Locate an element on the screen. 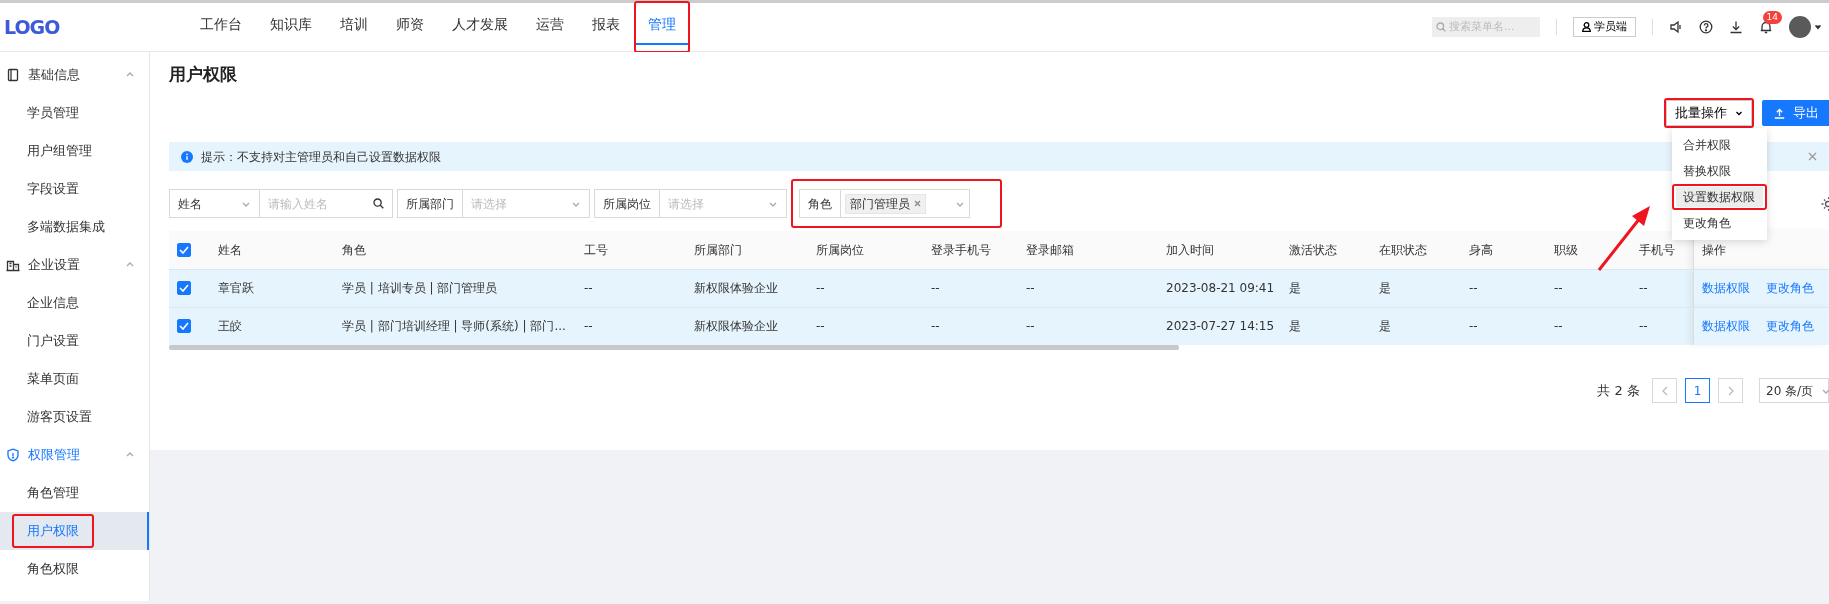  shield-icon is located at coordinates (13, 455).